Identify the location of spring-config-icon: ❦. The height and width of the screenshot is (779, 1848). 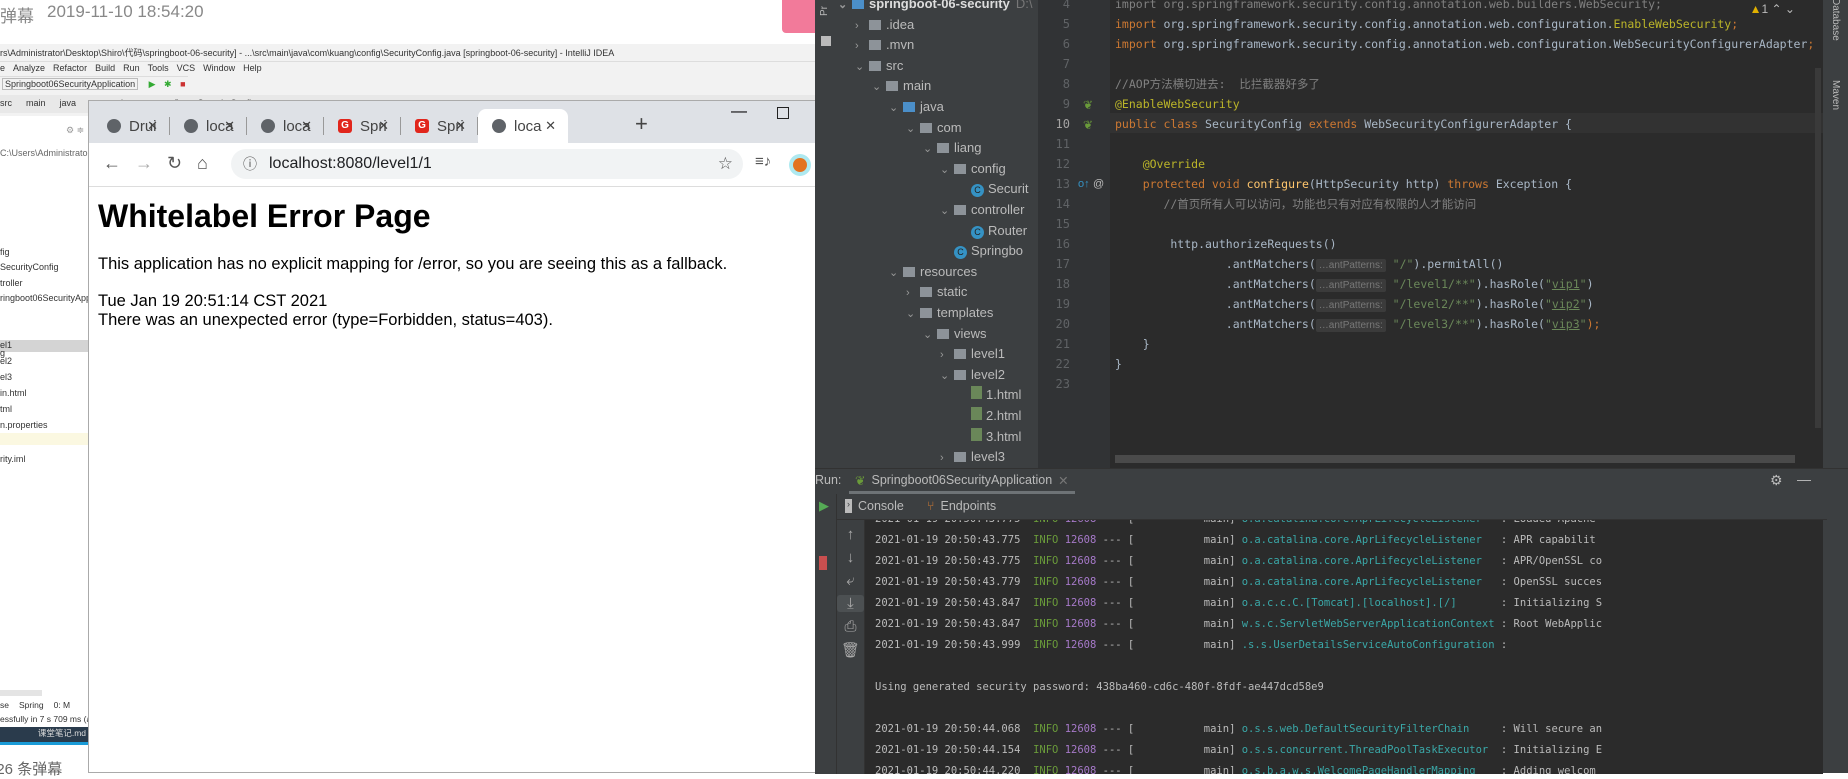
(1088, 125).